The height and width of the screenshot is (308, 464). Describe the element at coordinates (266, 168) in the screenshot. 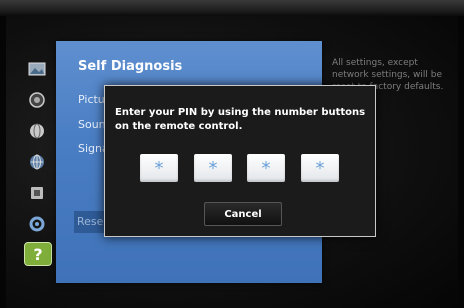

I see `pin-digit-3: *` at that location.